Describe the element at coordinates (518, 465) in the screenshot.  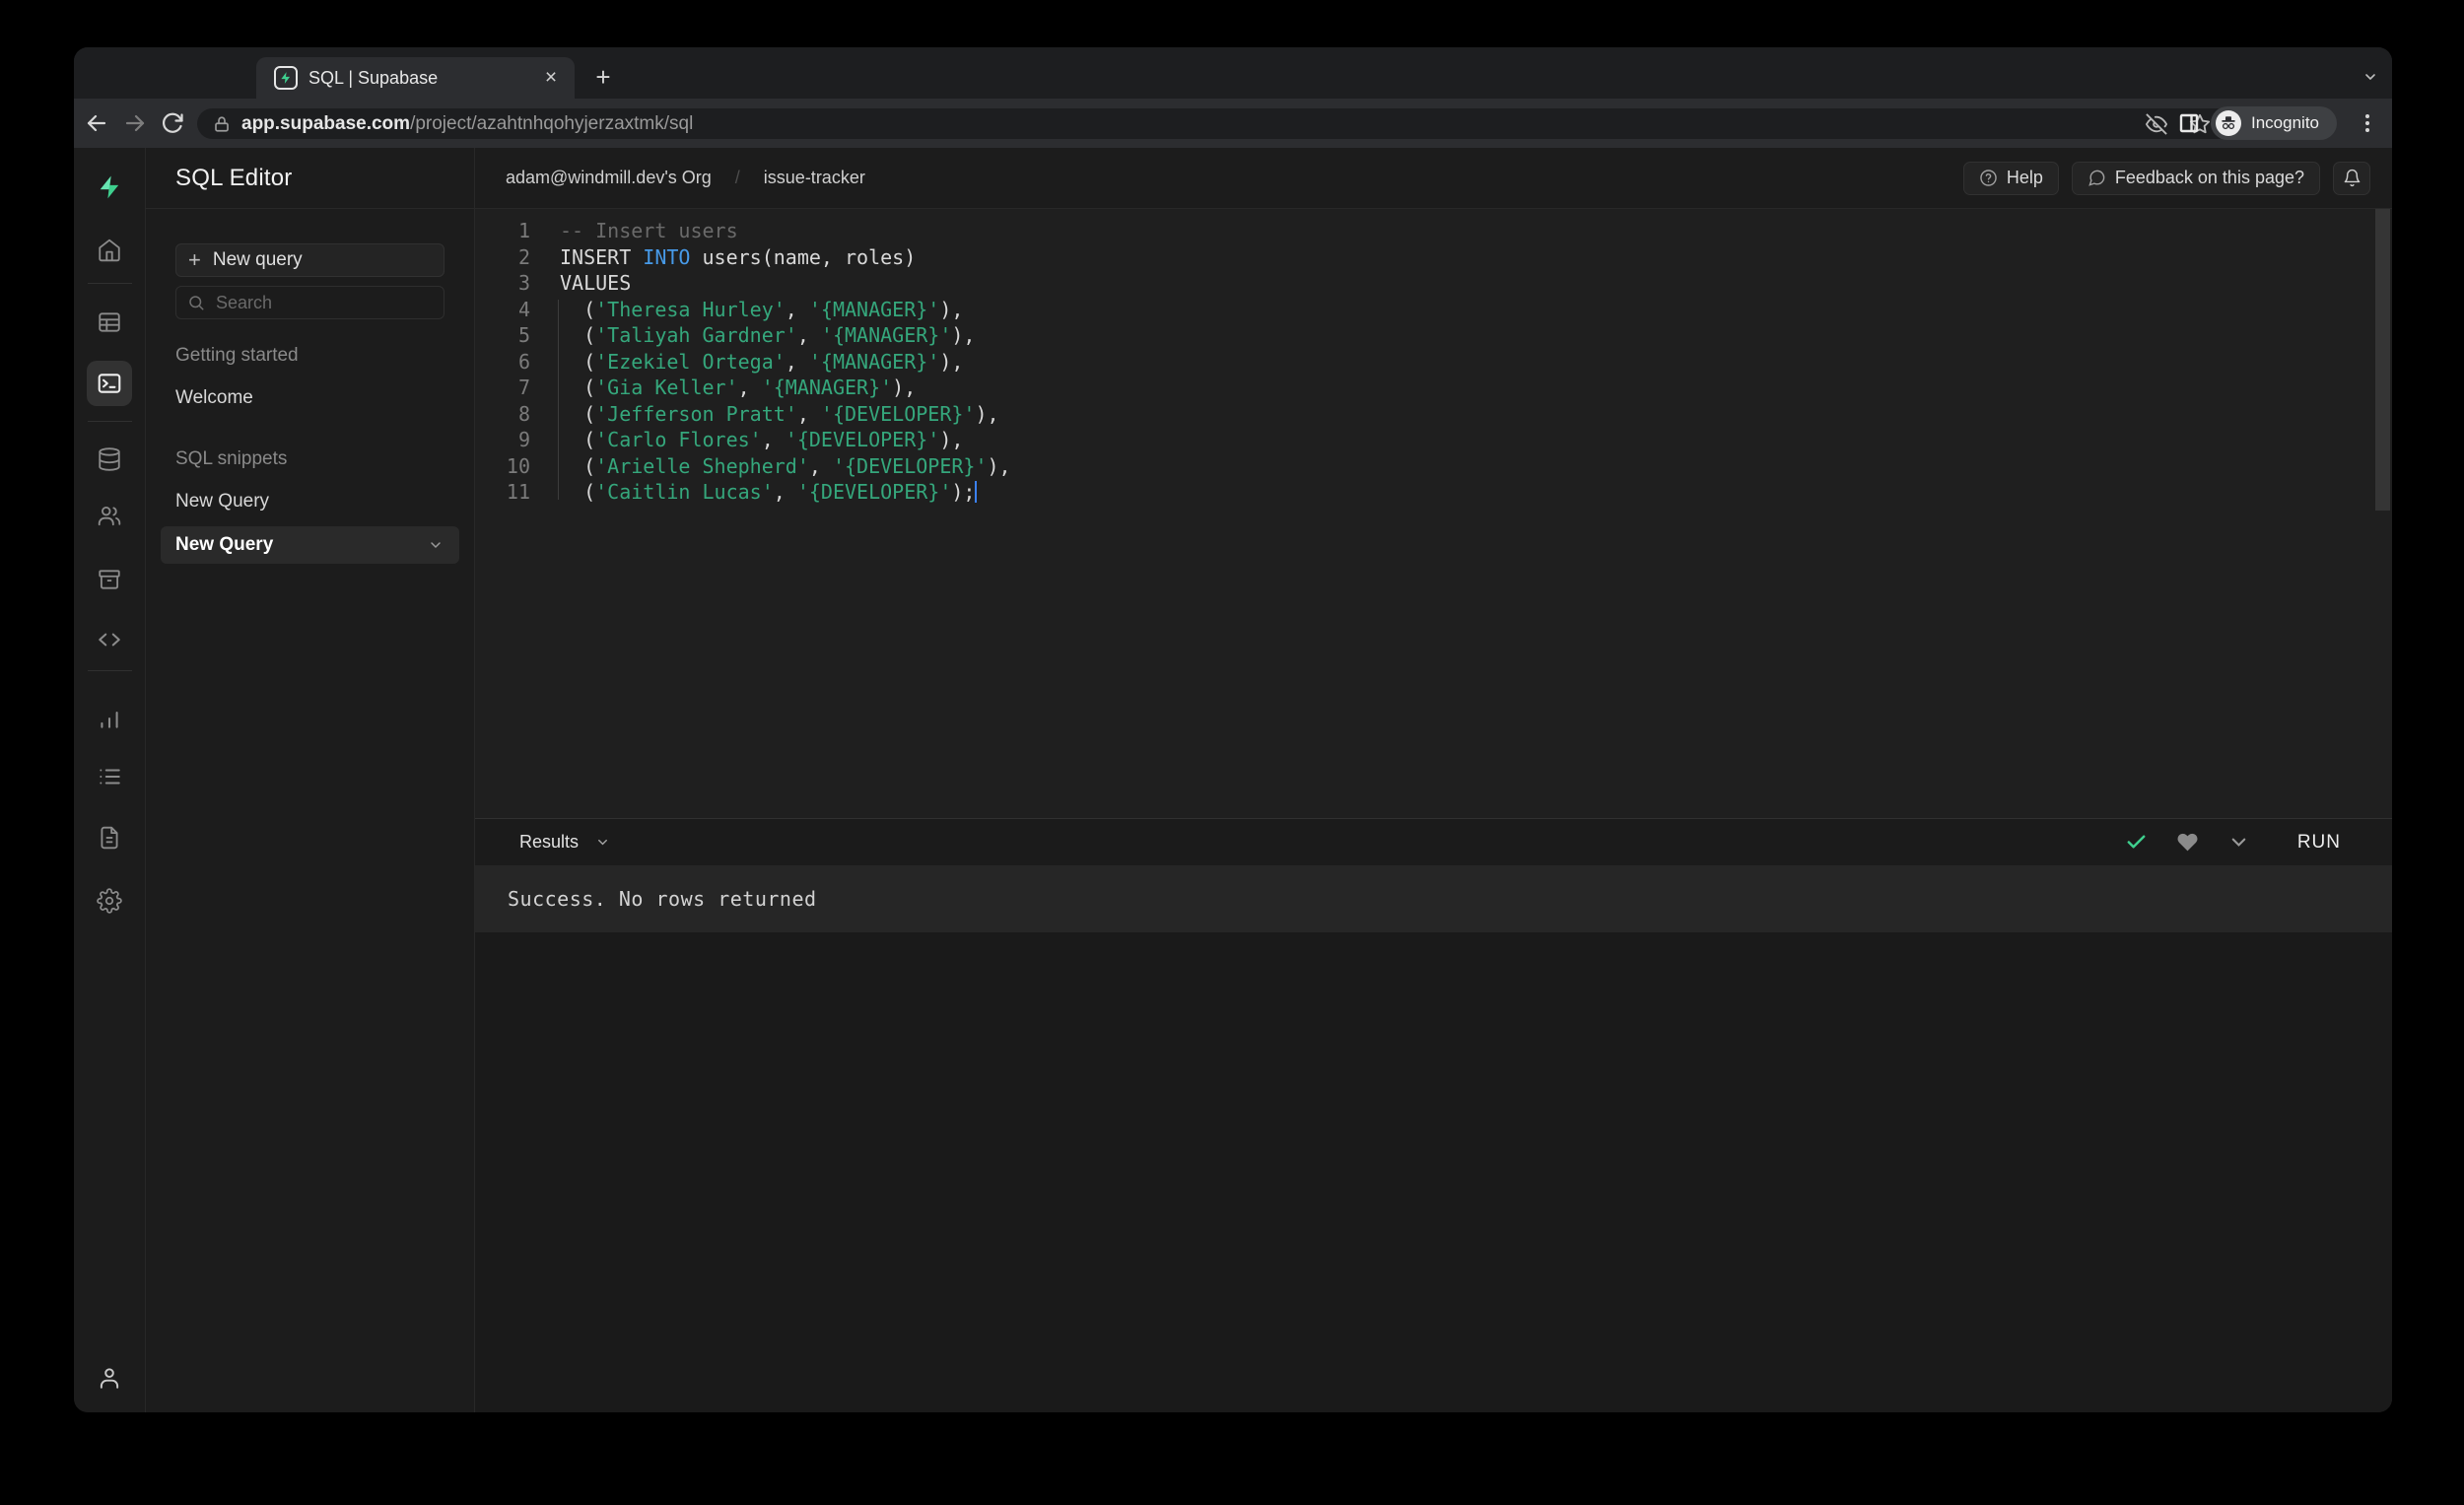
I see `line-number: 10` at that location.